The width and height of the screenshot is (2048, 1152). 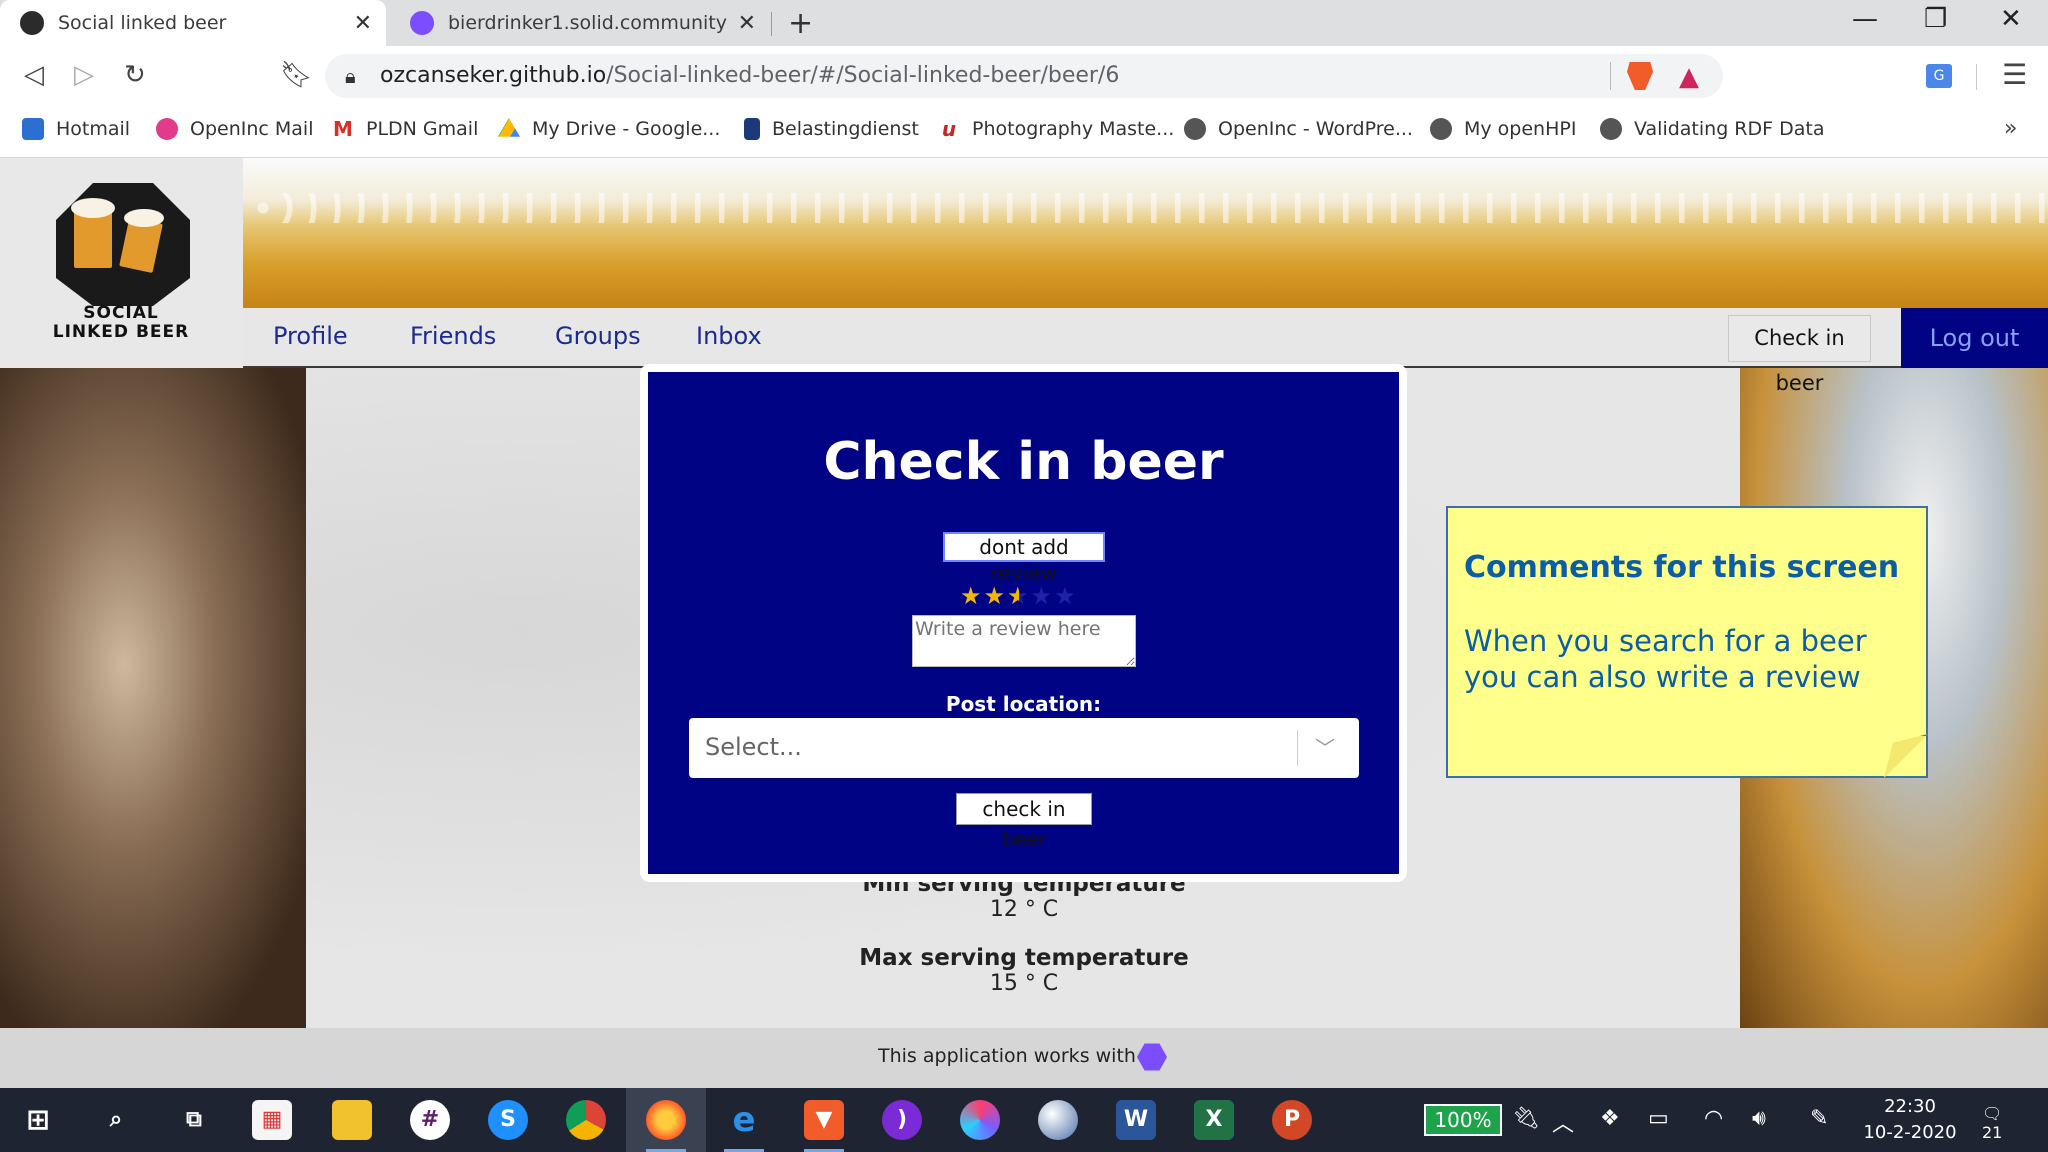 I want to click on search-icon: ⌕, so click(x=116, y=1120).